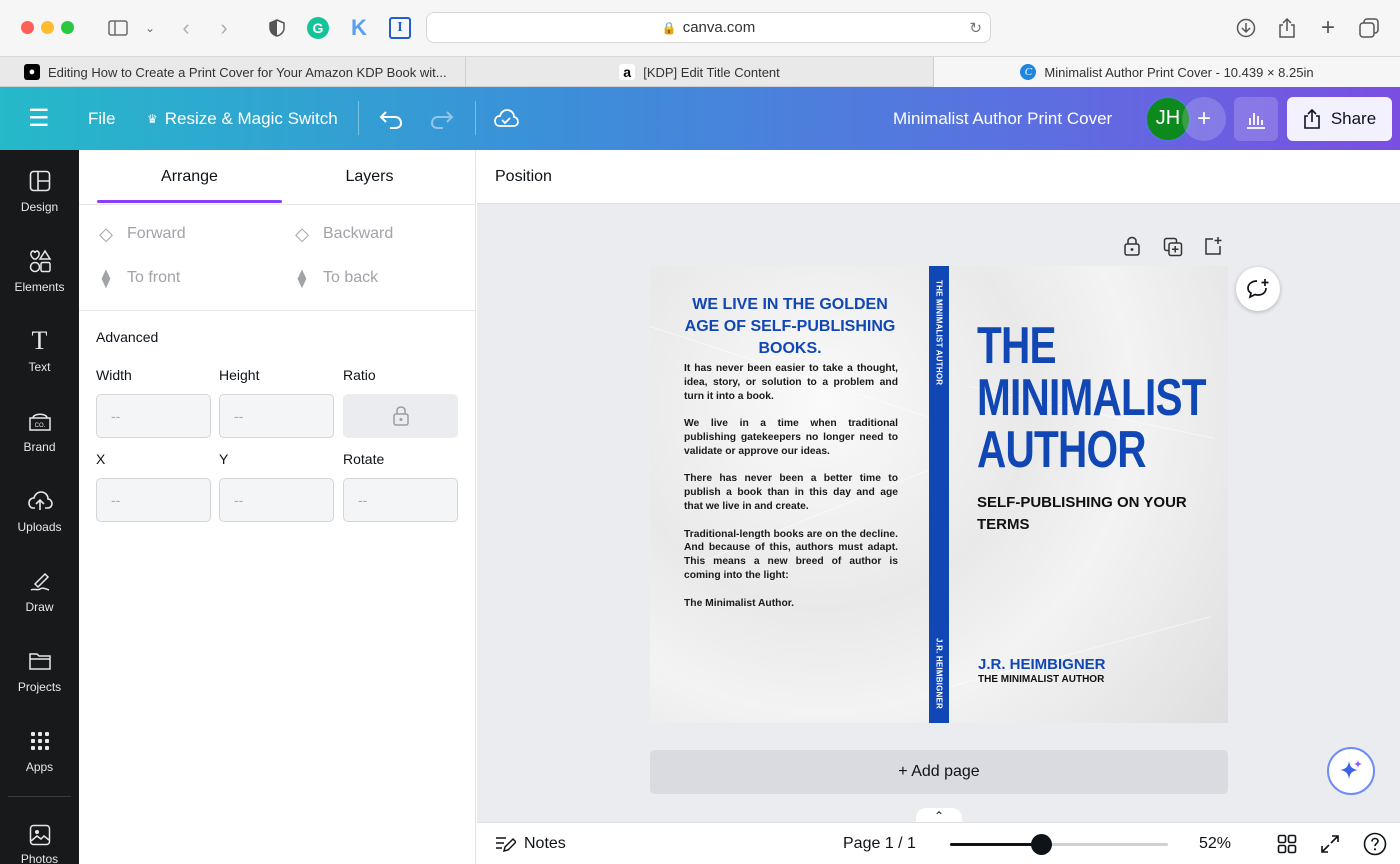  I want to click on comment-button, so click(1258, 289).